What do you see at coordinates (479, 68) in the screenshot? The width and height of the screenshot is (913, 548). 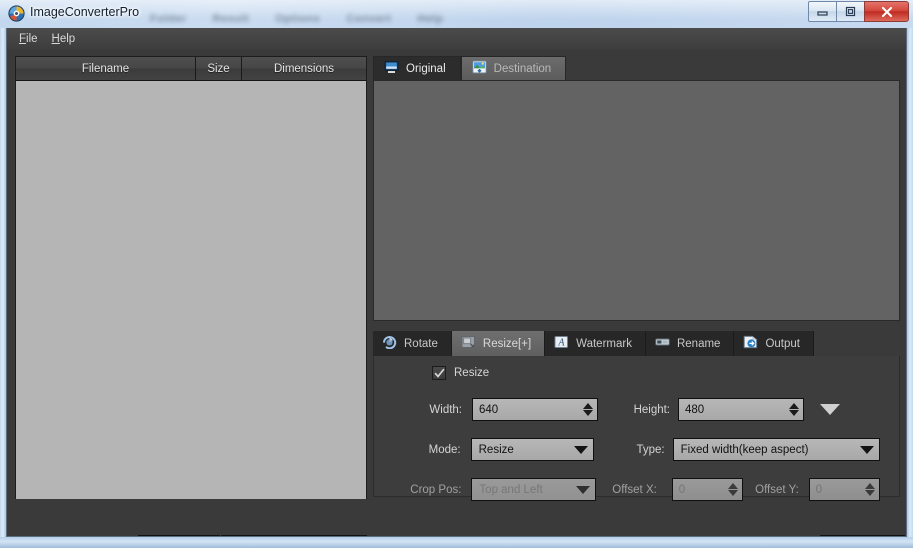 I see `image-arrow-icon` at bounding box center [479, 68].